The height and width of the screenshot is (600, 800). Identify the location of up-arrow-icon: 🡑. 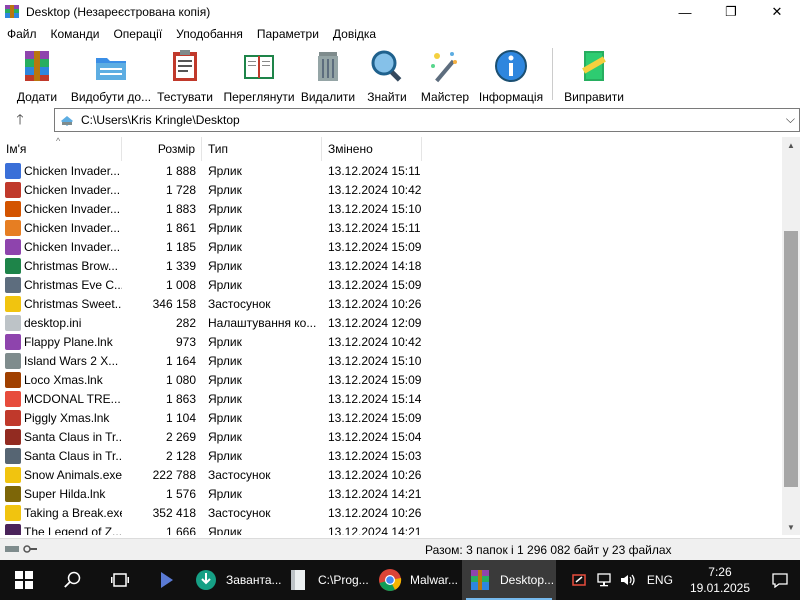
(20, 119).